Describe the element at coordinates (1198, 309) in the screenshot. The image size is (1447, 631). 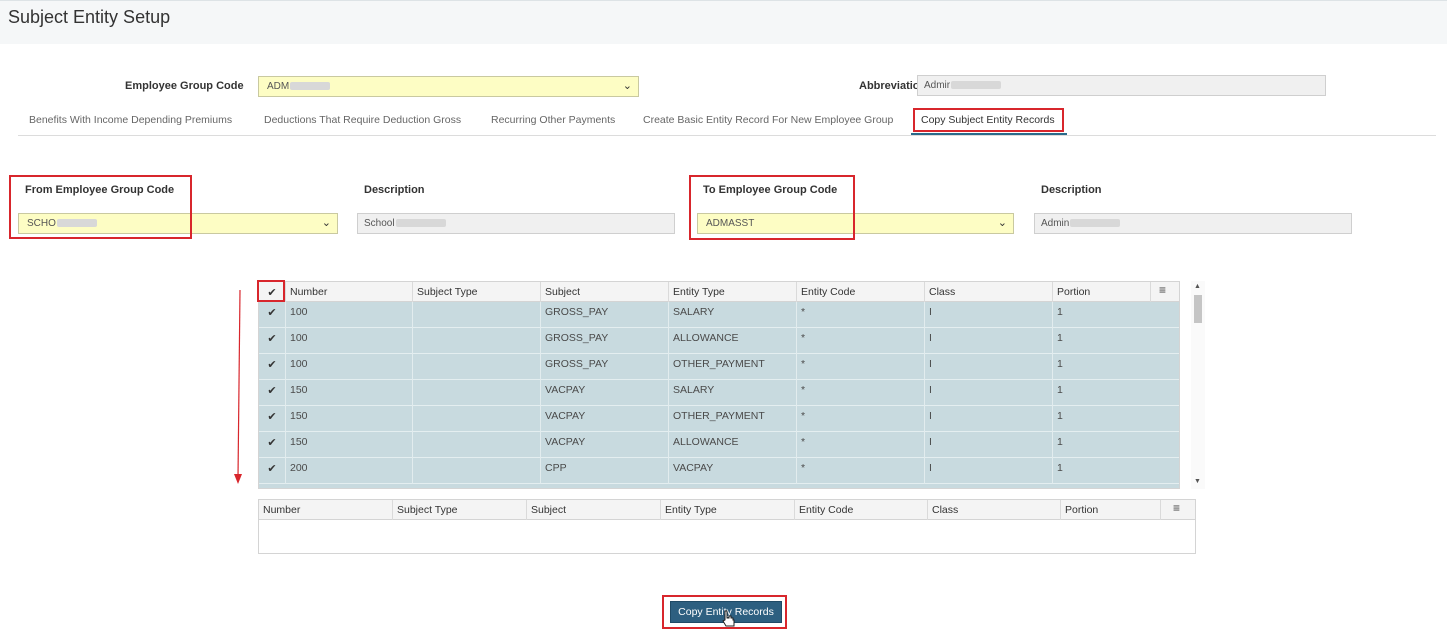
I see `scrollbar-thumb` at that location.